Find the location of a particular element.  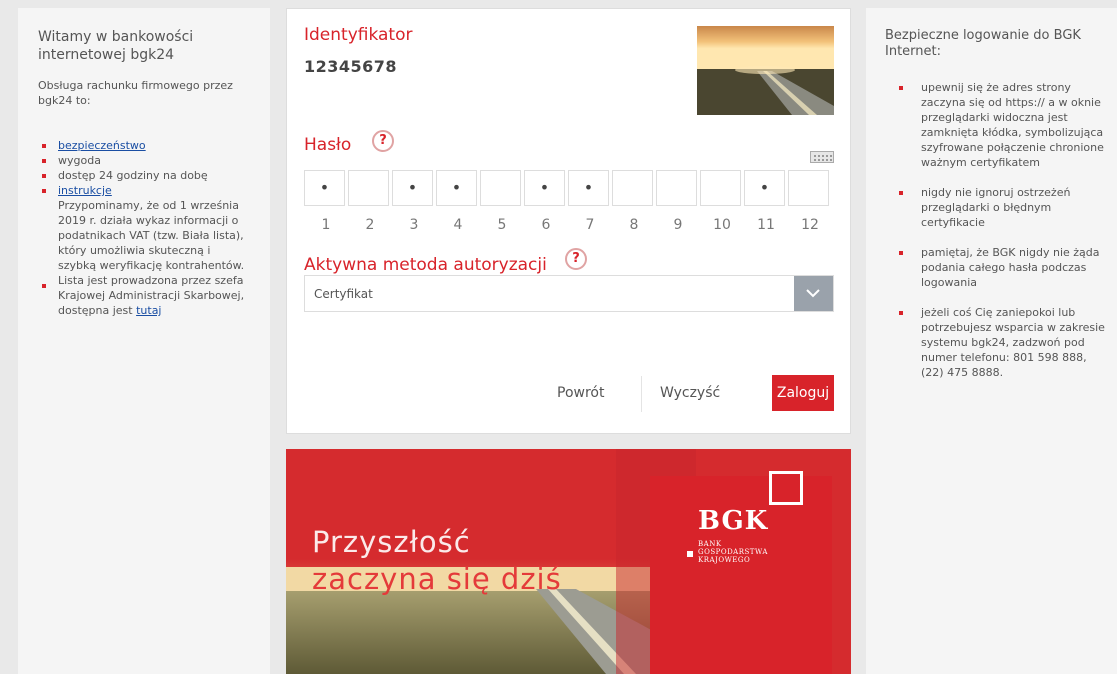

back-button: Powrót is located at coordinates (580, 393).